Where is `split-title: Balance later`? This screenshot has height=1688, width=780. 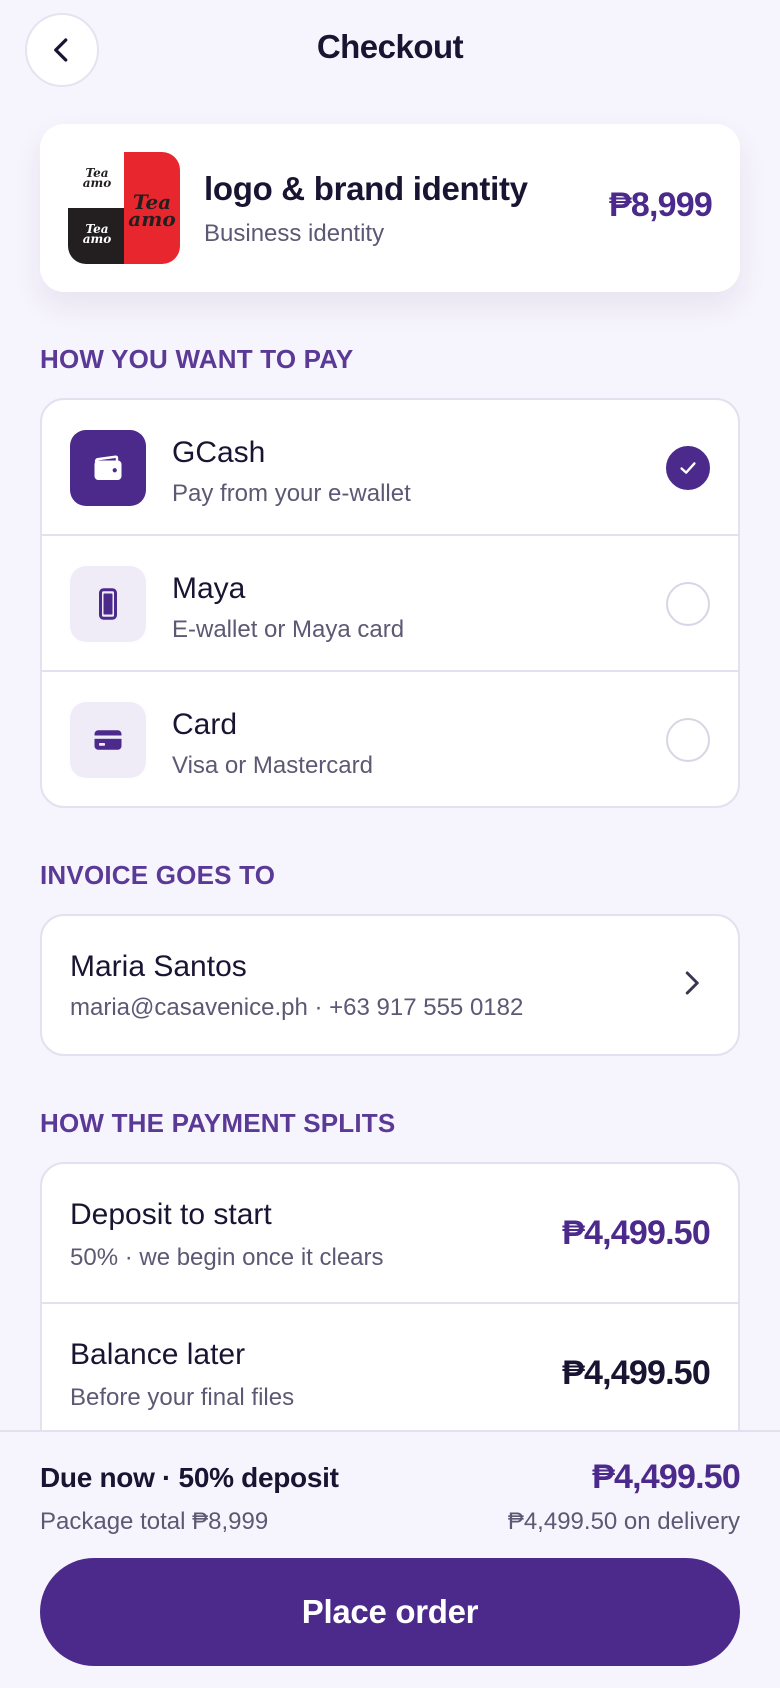 split-title: Balance later is located at coordinates (158, 1354).